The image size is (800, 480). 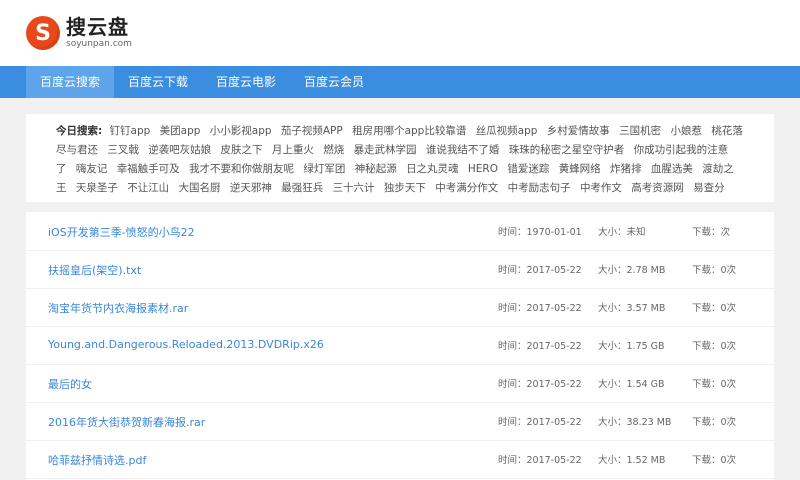 I want to click on hot-search-link: 天泉圣子, so click(x=97, y=188).